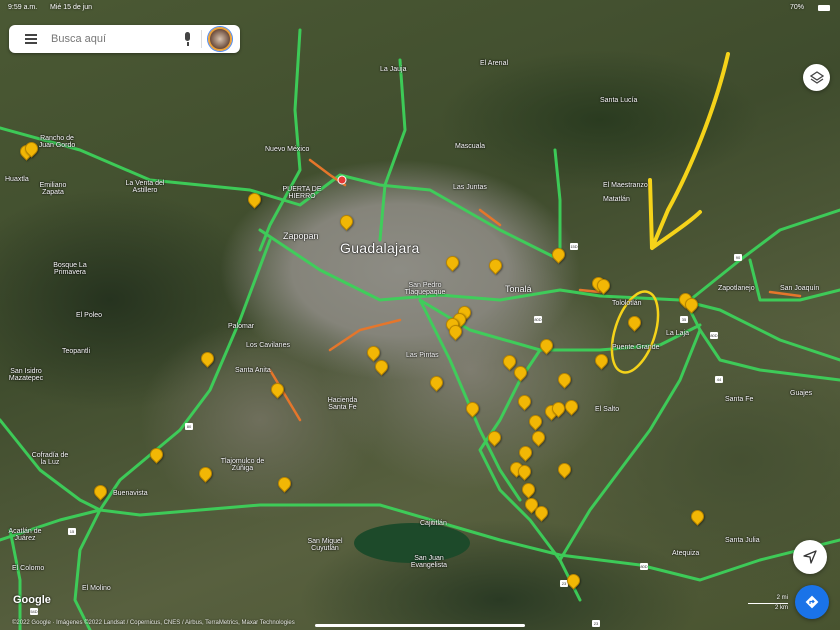 Image resolution: width=840 pixels, height=630 pixels. I want to click on city-label-zapopan: Zapopan, so click(301, 236).